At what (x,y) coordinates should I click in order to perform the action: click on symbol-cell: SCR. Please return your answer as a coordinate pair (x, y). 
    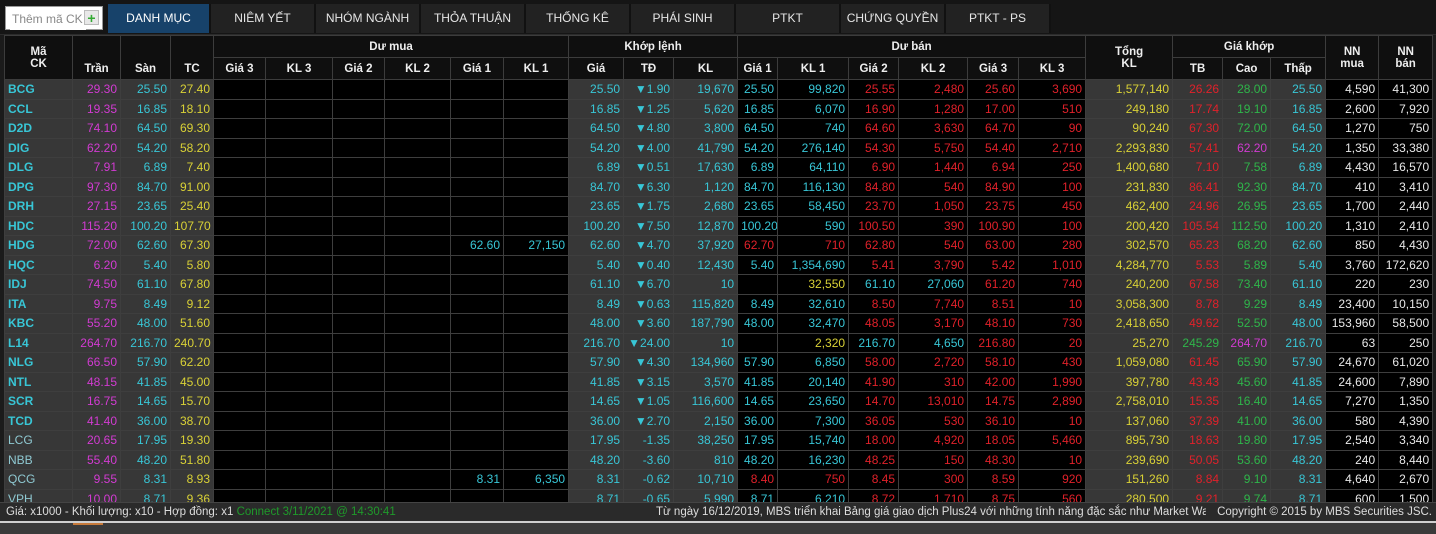
    Looking at the image, I should click on (38, 401).